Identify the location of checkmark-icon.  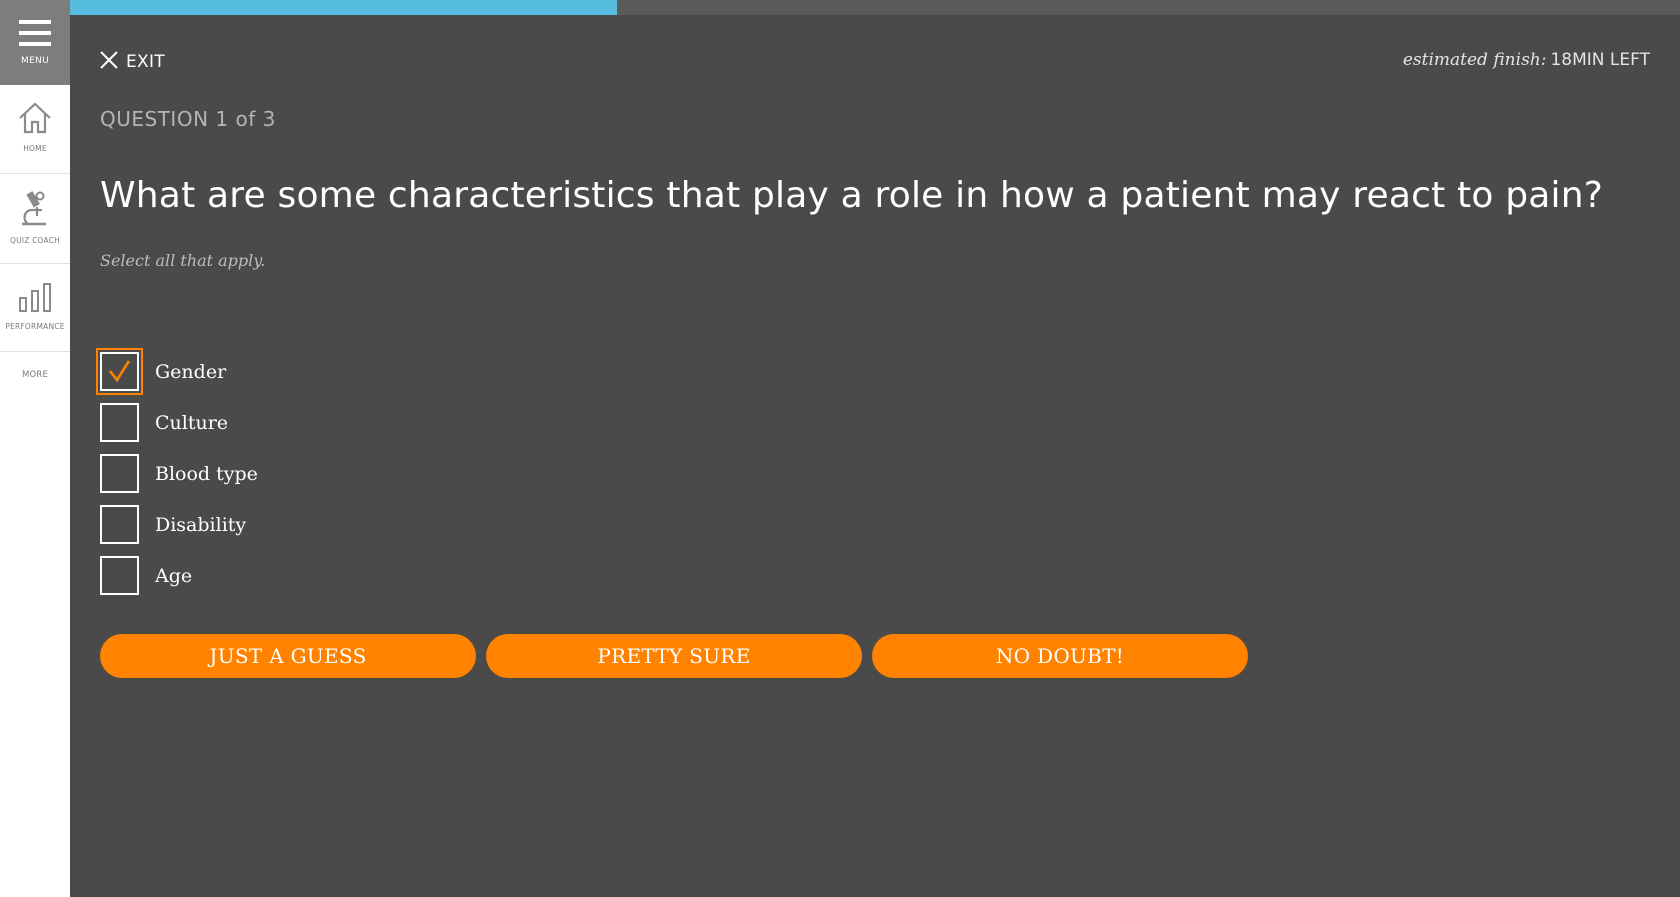
(119, 371).